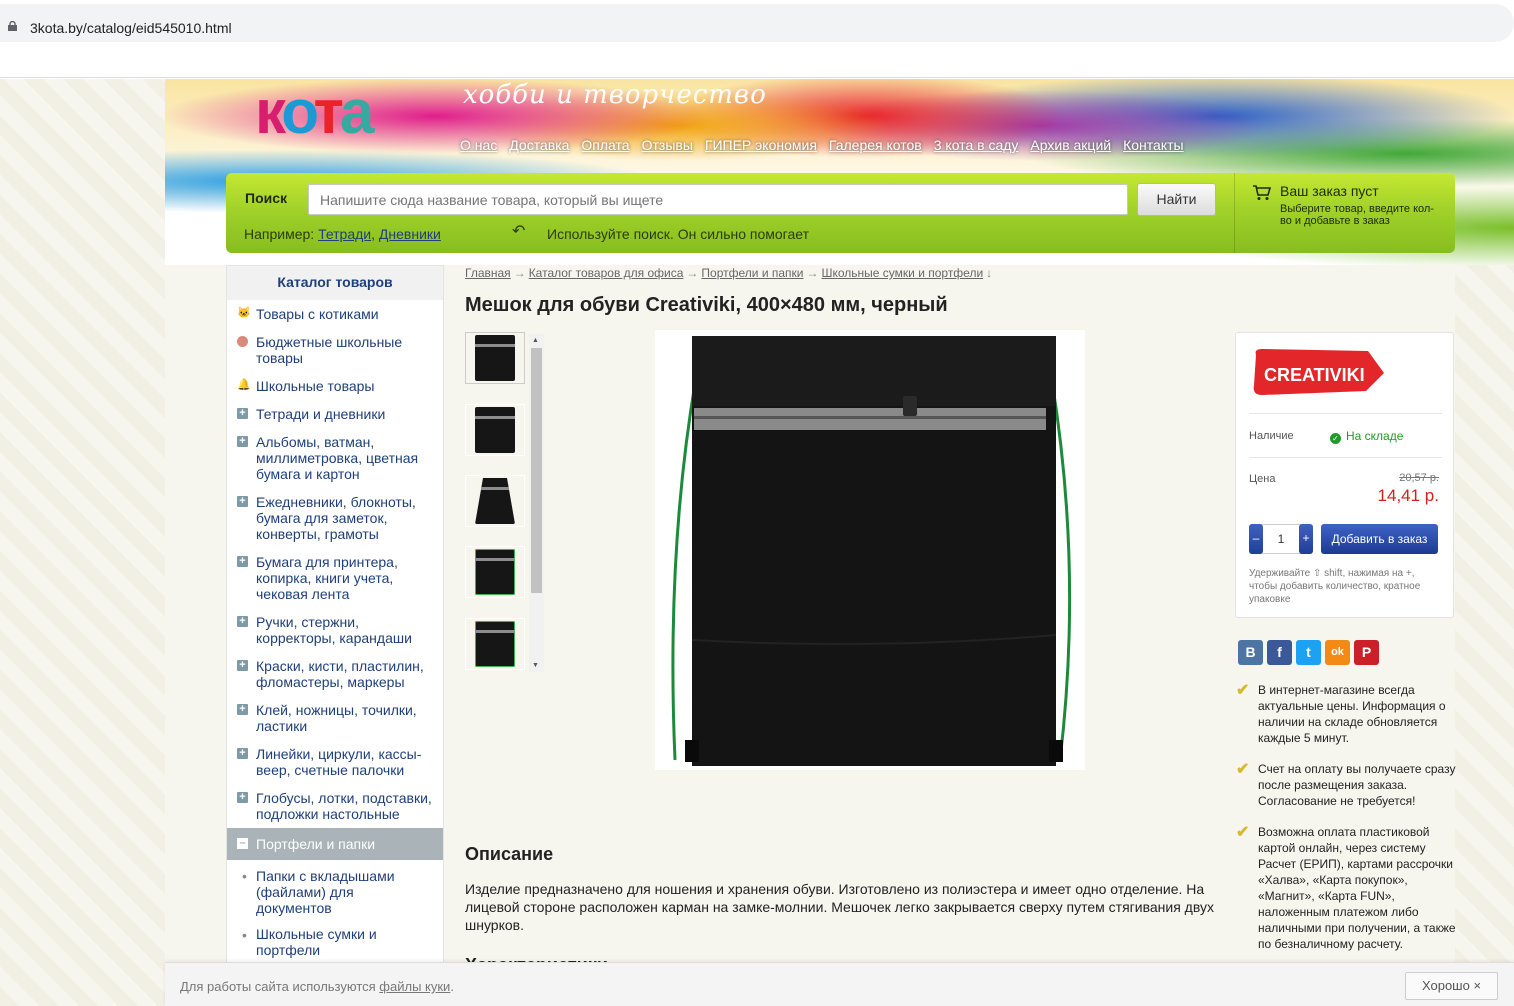  Describe the element at coordinates (902, 273) in the screenshot. I see `breadcrumb-school-bags: Школьные сумки и портфели` at that location.